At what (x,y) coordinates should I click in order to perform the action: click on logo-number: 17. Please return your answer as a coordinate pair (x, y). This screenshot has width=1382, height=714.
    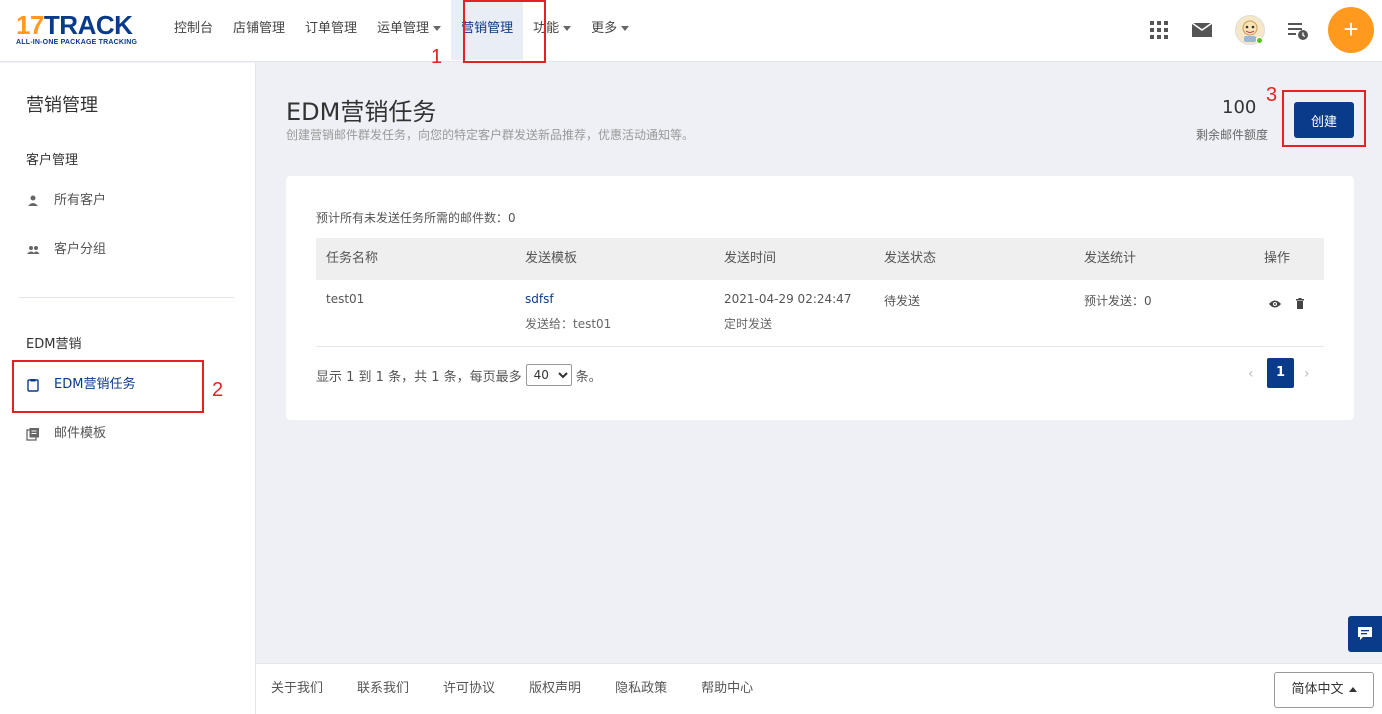
    Looking at the image, I should click on (30, 25).